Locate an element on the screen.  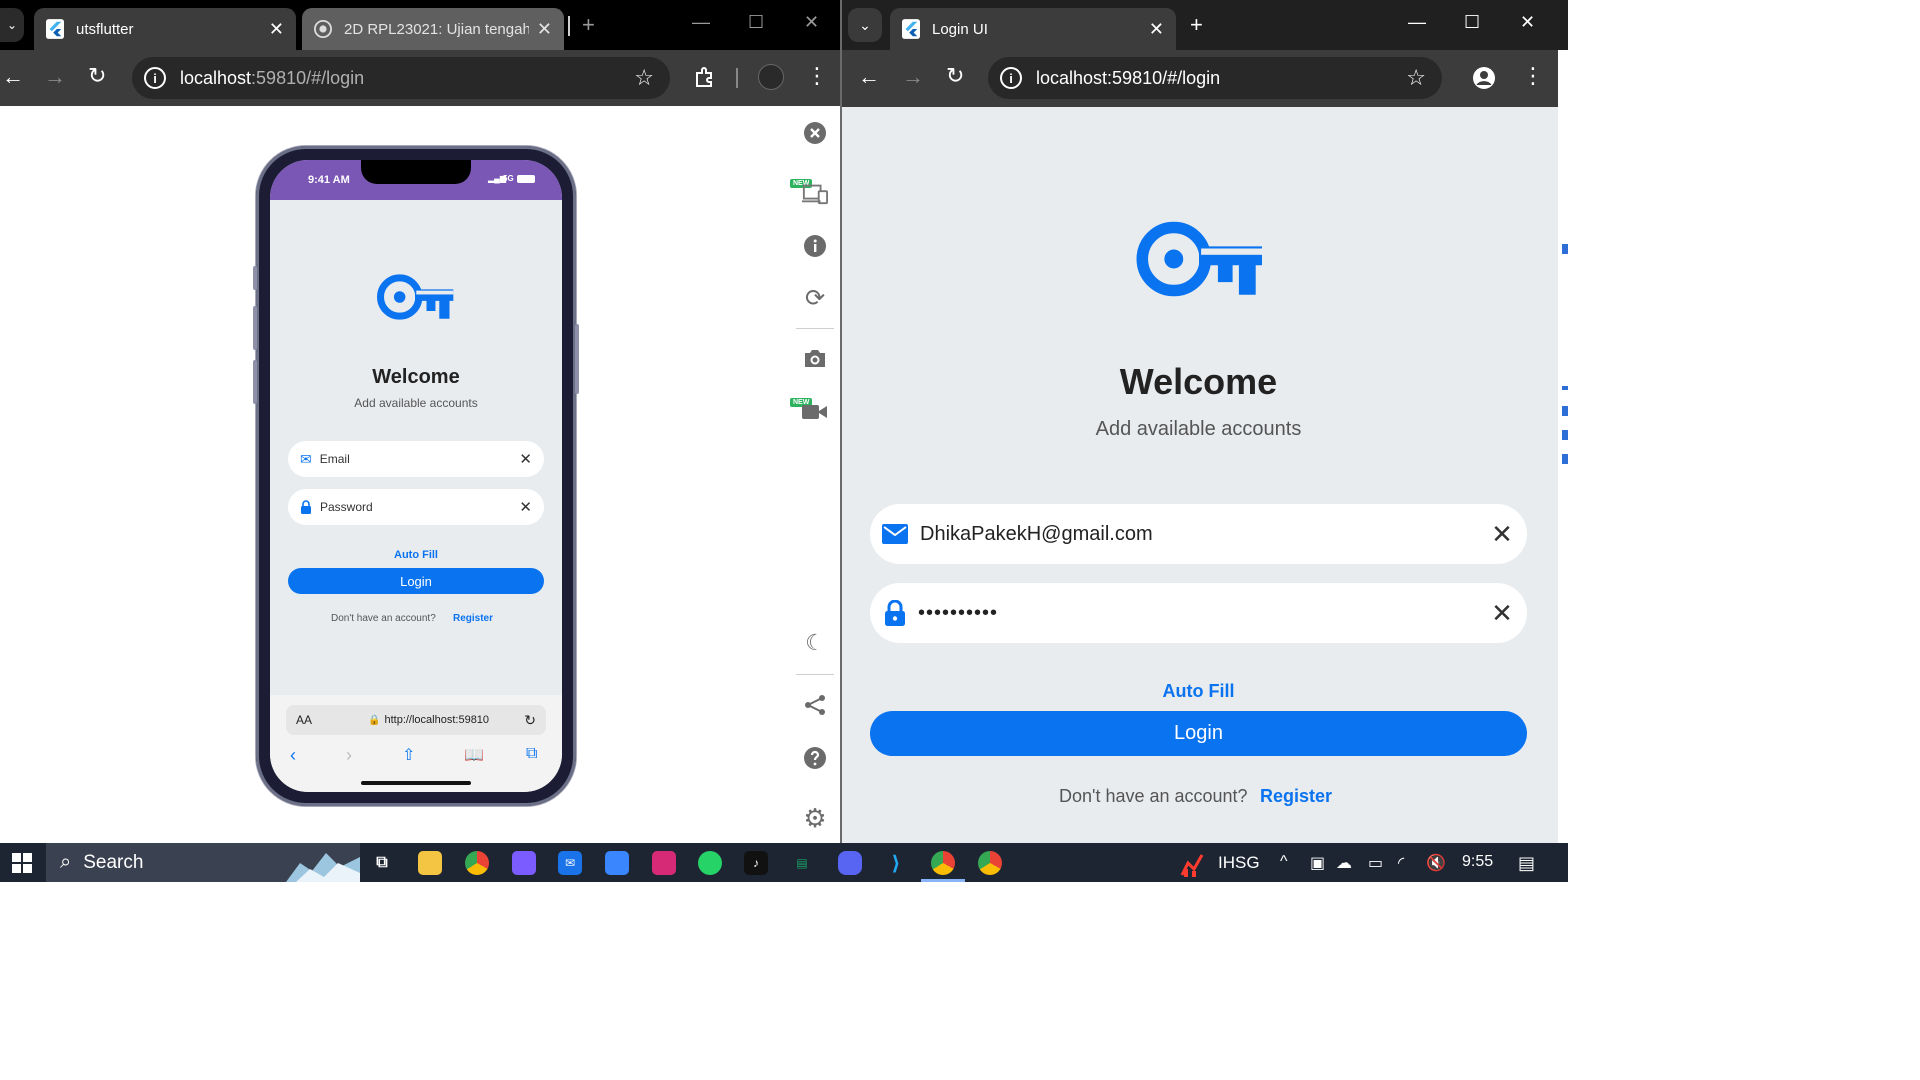
safari-url-bar: AA 🔒 http://localhost:59810 ↻ is located at coordinates (416, 720).